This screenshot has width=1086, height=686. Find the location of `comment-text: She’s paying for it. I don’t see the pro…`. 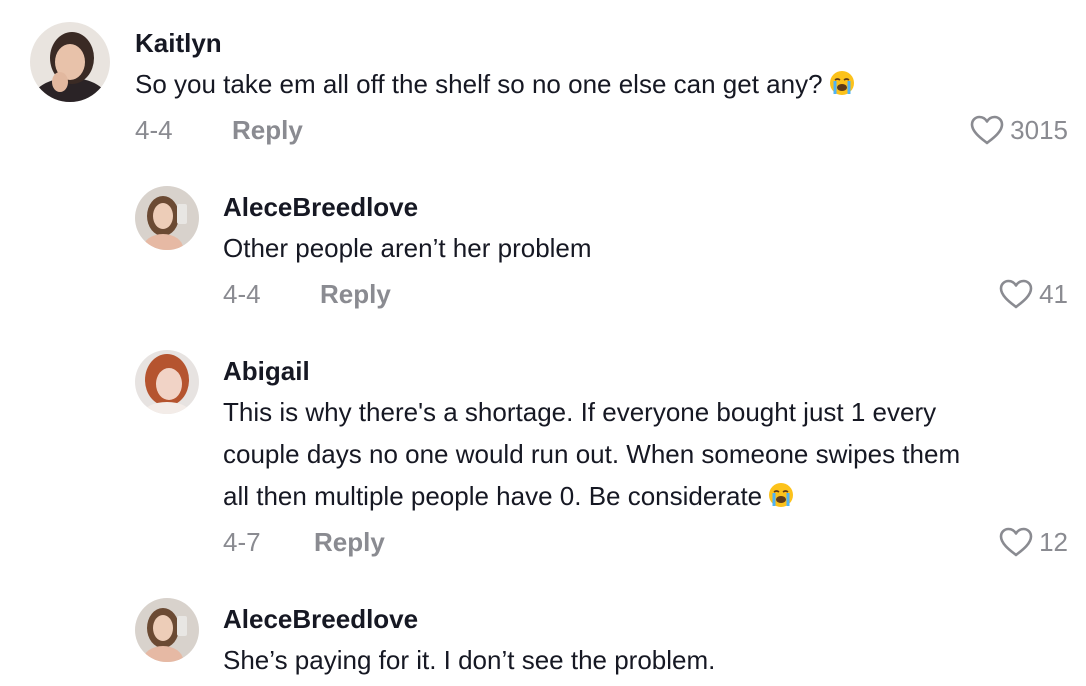

comment-text: She’s paying for it. I don’t see the pro… is located at coordinates (469, 660).